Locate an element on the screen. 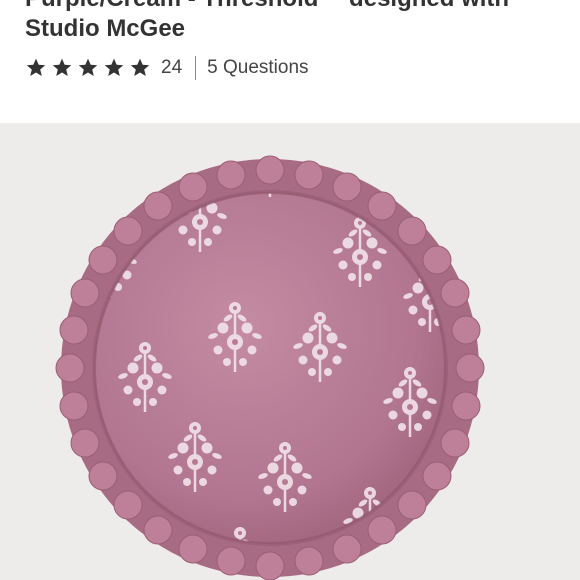 The height and width of the screenshot is (580, 580). rating-row: 24 5 Questions is located at coordinates (167, 68).